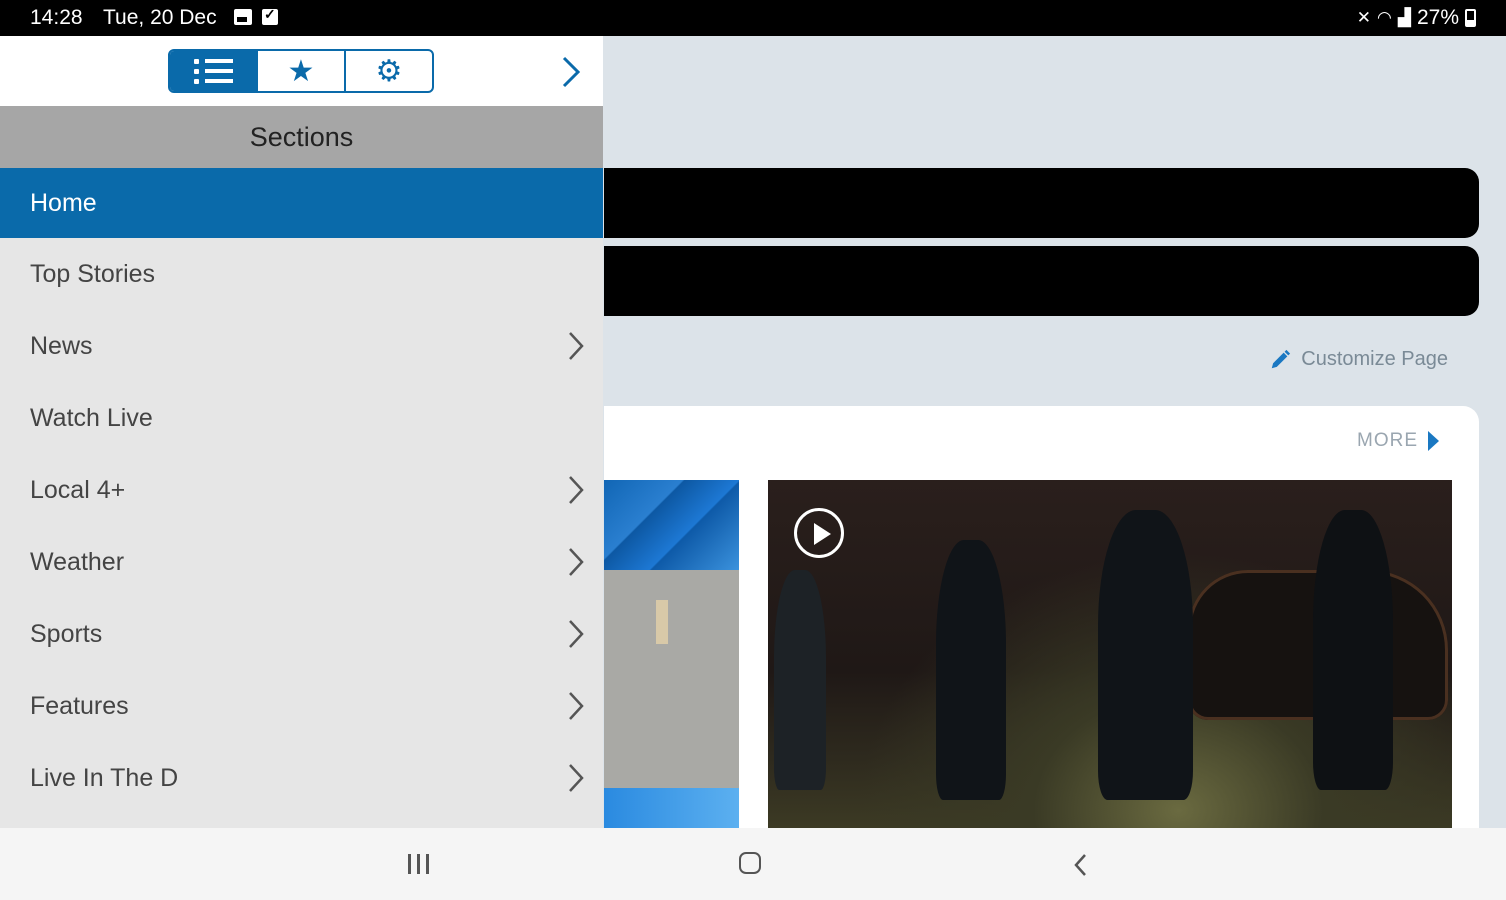 The image size is (1506, 900). I want to click on tab-settings: ⚙, so click(388, 71).